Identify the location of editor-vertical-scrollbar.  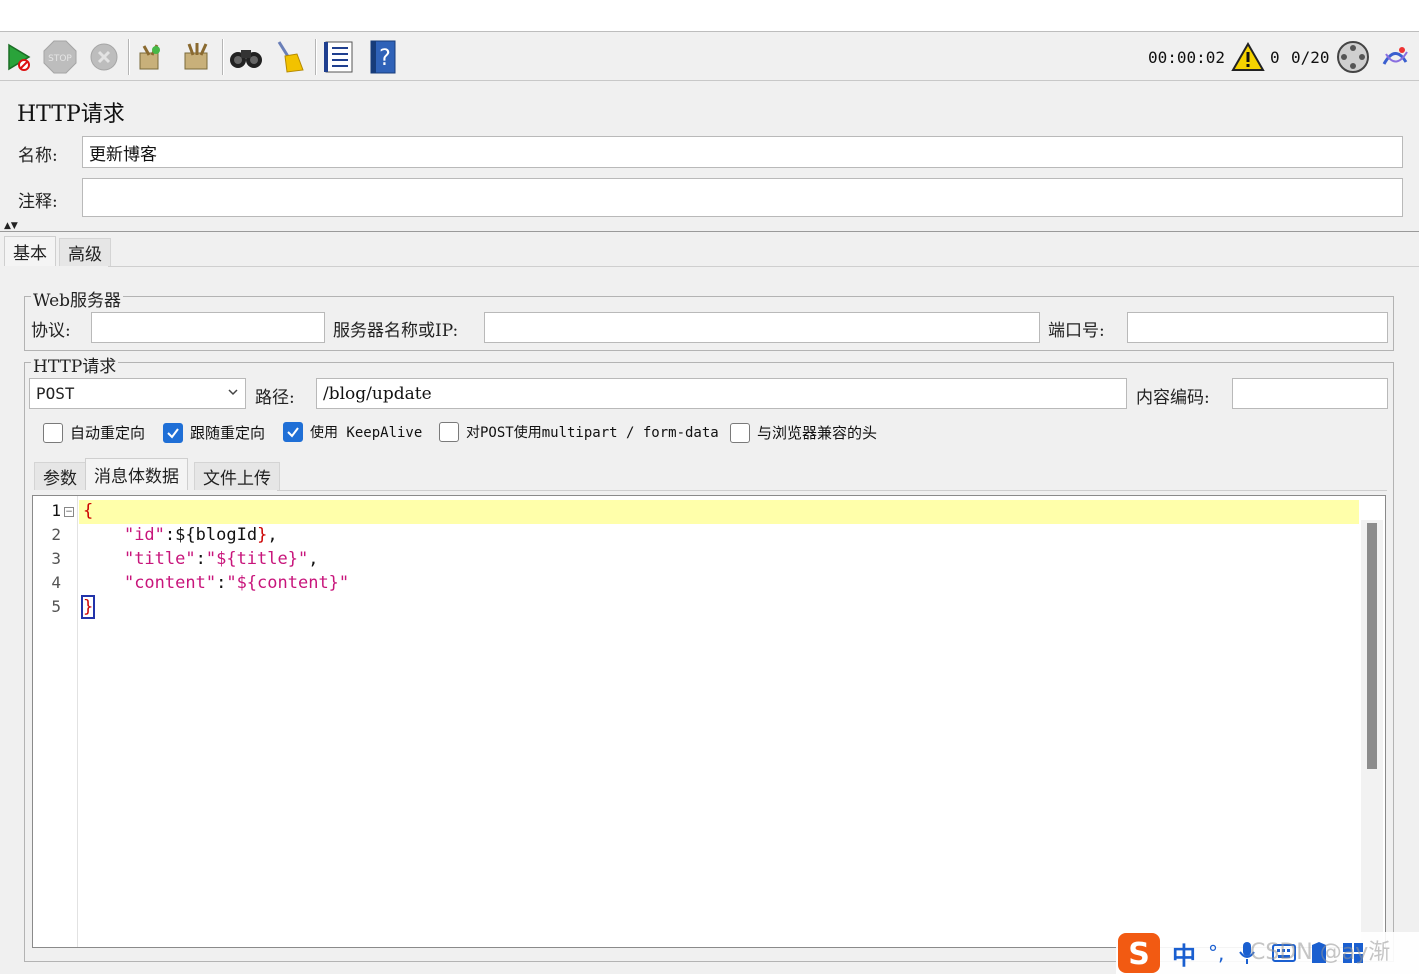
(1372, 734).